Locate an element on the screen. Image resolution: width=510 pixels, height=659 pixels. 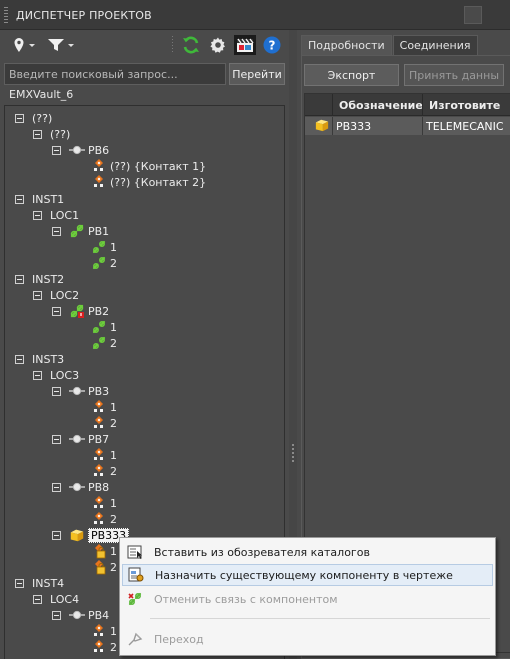
accept-data-button: Принять данны is located at coordinates (454, 75).